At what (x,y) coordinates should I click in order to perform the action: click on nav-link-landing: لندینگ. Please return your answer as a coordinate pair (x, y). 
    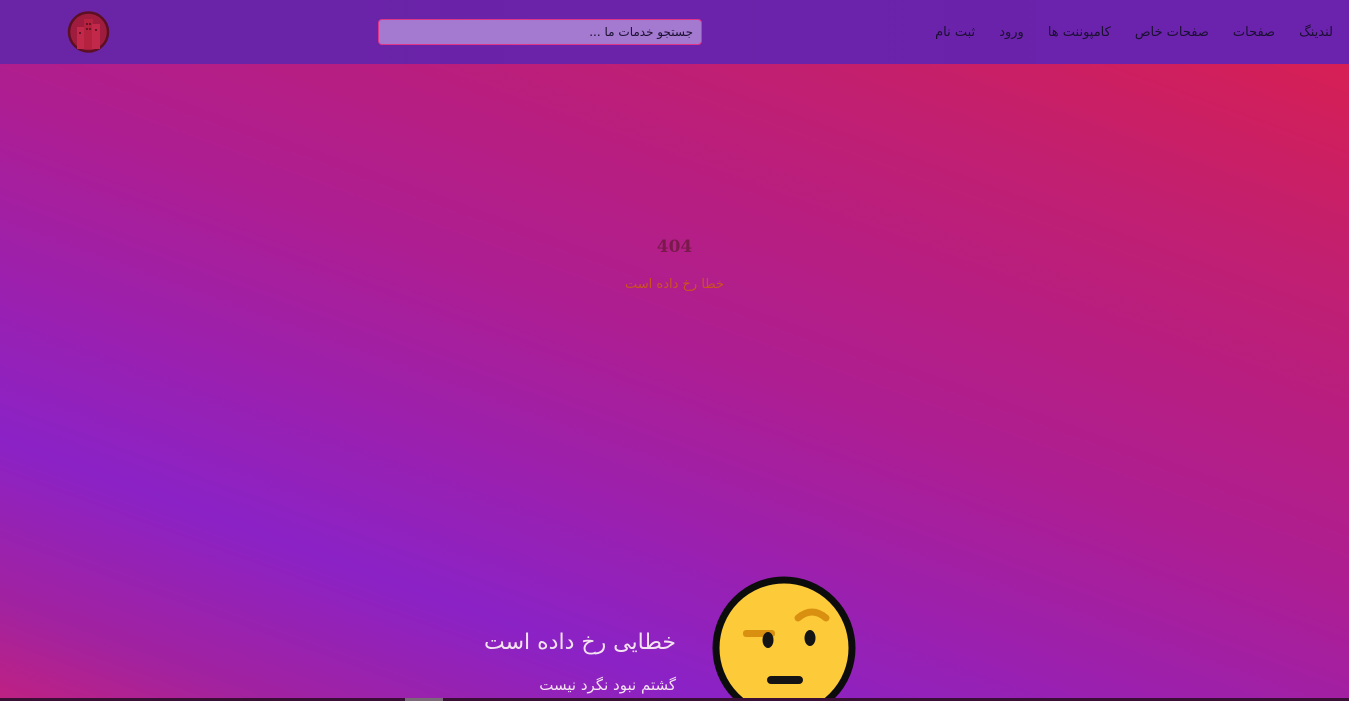
    Looking at the image, I should click on (1316, 32).